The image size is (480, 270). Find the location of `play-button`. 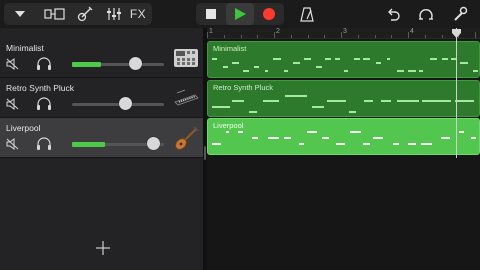

play-button is located at coordinates (240, 14).